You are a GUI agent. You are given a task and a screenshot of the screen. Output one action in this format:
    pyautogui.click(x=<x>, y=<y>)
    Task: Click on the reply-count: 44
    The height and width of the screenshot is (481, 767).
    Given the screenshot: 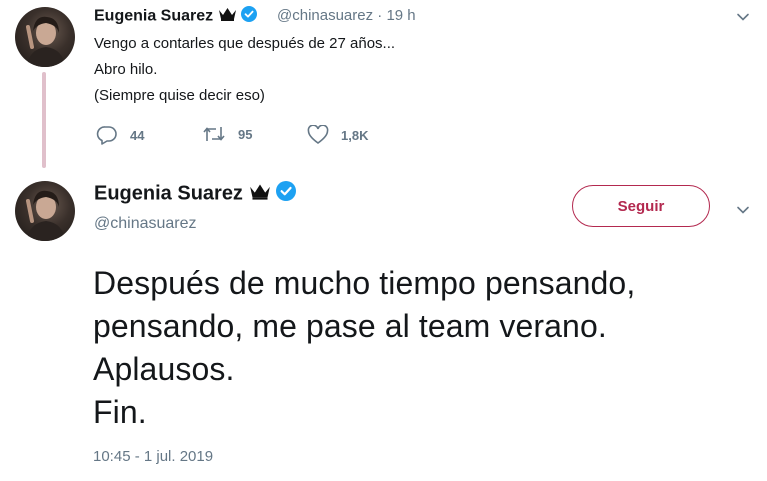 What is the action you would take?
    pyautogui.click(x=137, y=135)
    